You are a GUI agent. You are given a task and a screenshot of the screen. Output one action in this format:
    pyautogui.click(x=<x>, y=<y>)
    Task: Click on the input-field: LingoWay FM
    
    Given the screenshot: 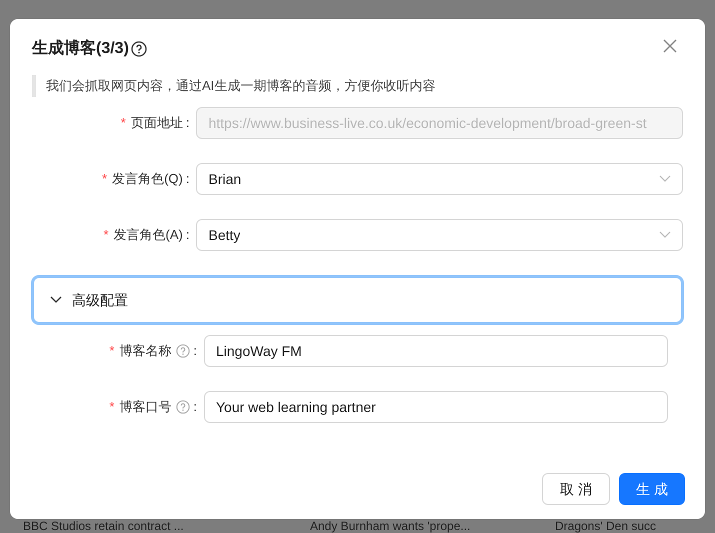 What is the action you would take?
    pyautogui.click(x=436, y=351)
    